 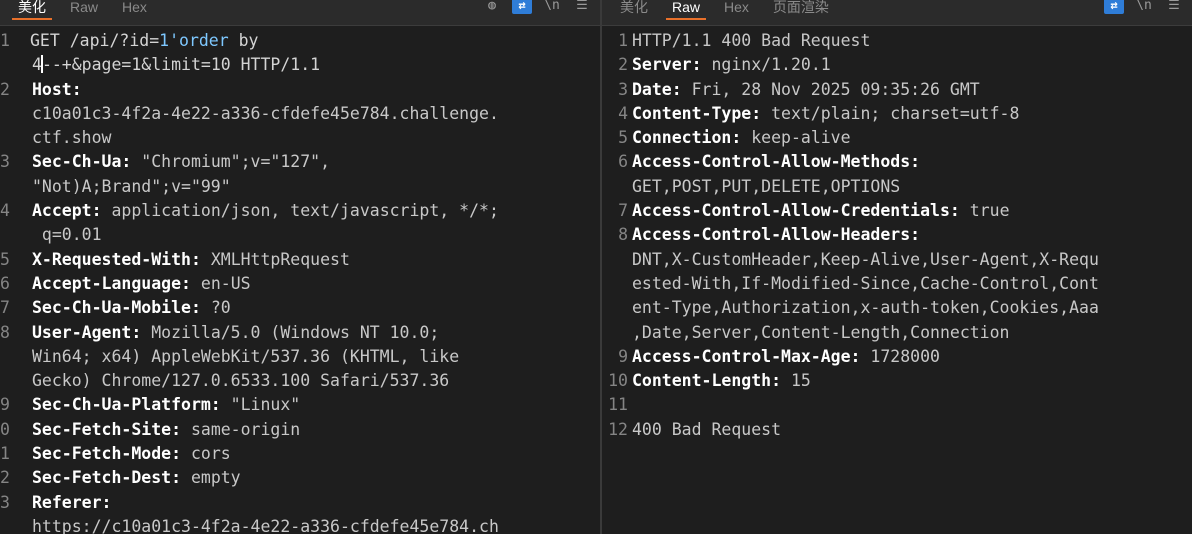 I want to click on code-line: 0 Sec-Fetch-Site: same-origin, so click(x=300, y=430).